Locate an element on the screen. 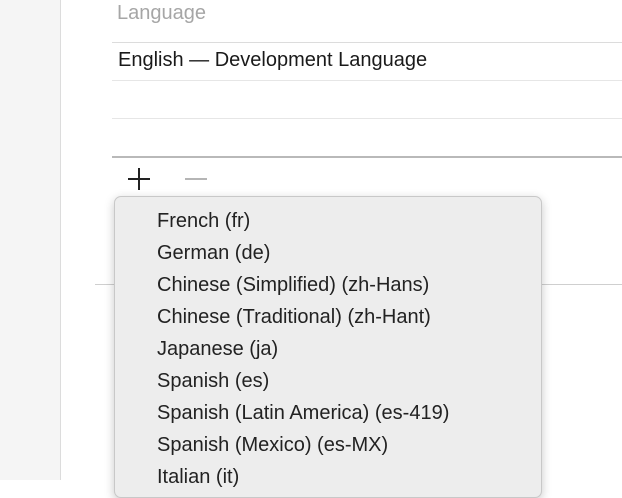 The height and width of the screenshot is (498, 622). localization-row-label: English — Development Language is located at coordinates (273, 60).